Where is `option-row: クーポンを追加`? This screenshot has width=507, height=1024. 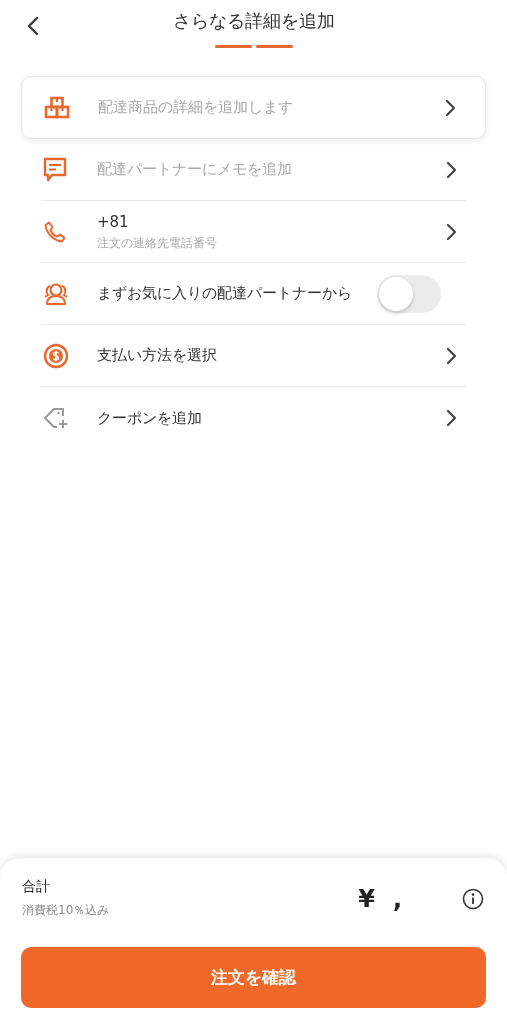 option-row: クーポンを追加 is located at coordinates (253, 418).